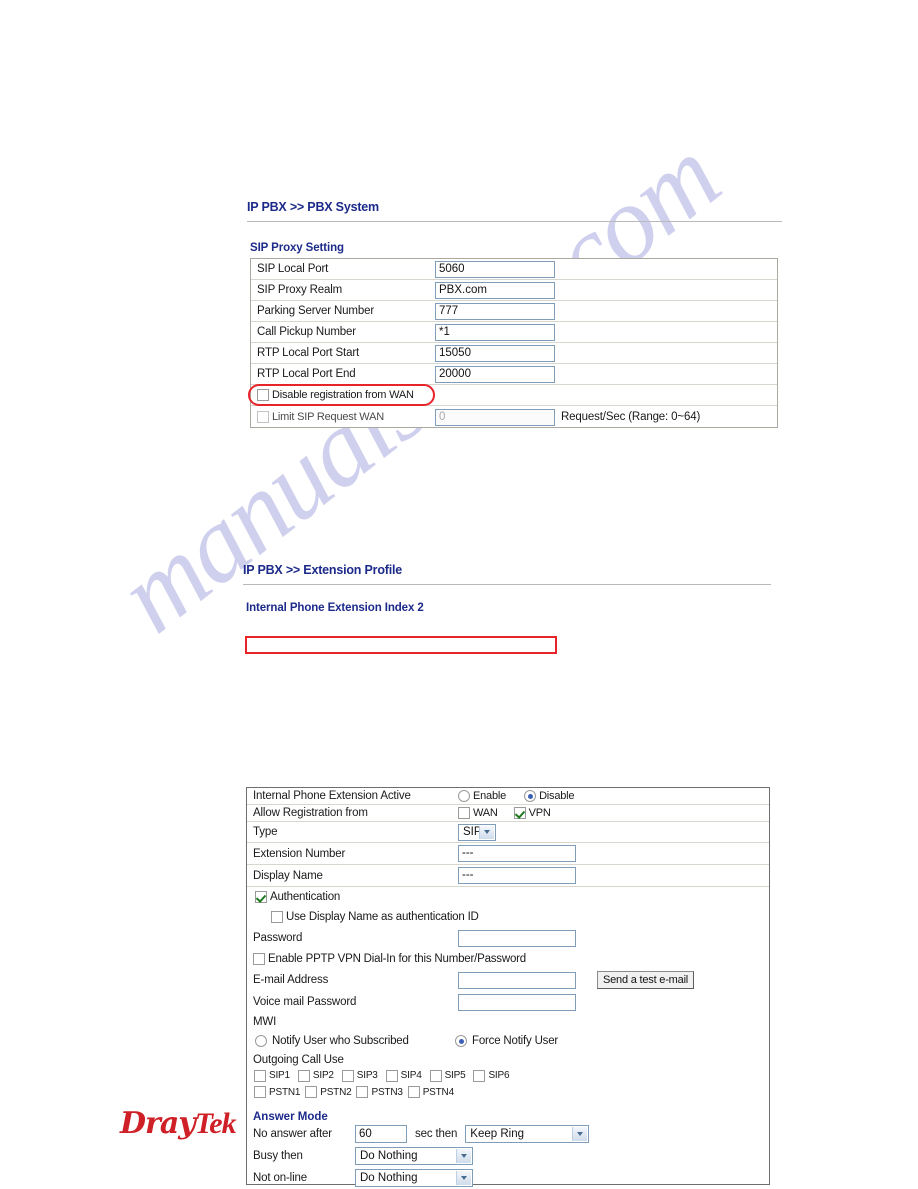 Image resolution: width=918 pixels, height=1189 pixels. What do you see at coordinates (539, 813) in the screenshot?
I see `allow-registration-vpn-label: VPN` at bounding box center [539, 813].